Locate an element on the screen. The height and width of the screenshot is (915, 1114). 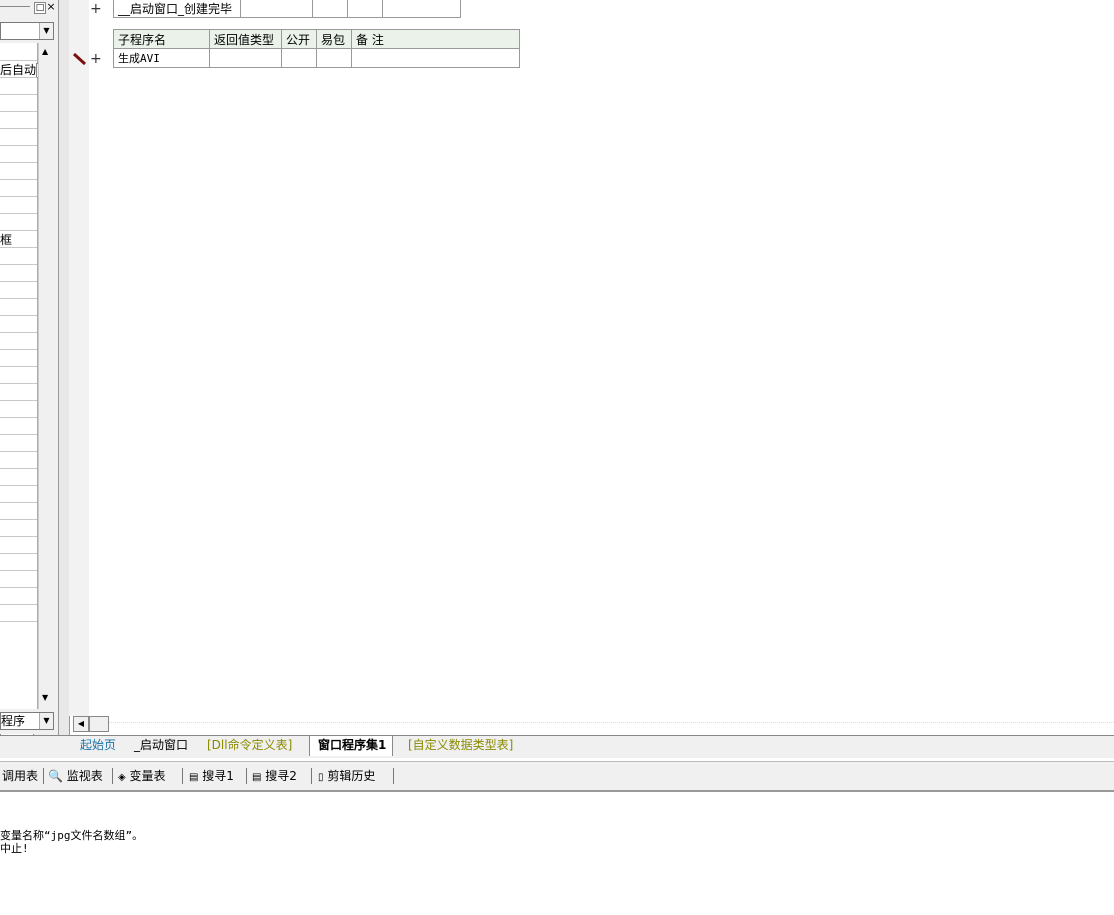
table-header-row: 子程序名 返回值类型 公开 易包 备 注 is located at coordinates (316, 39).